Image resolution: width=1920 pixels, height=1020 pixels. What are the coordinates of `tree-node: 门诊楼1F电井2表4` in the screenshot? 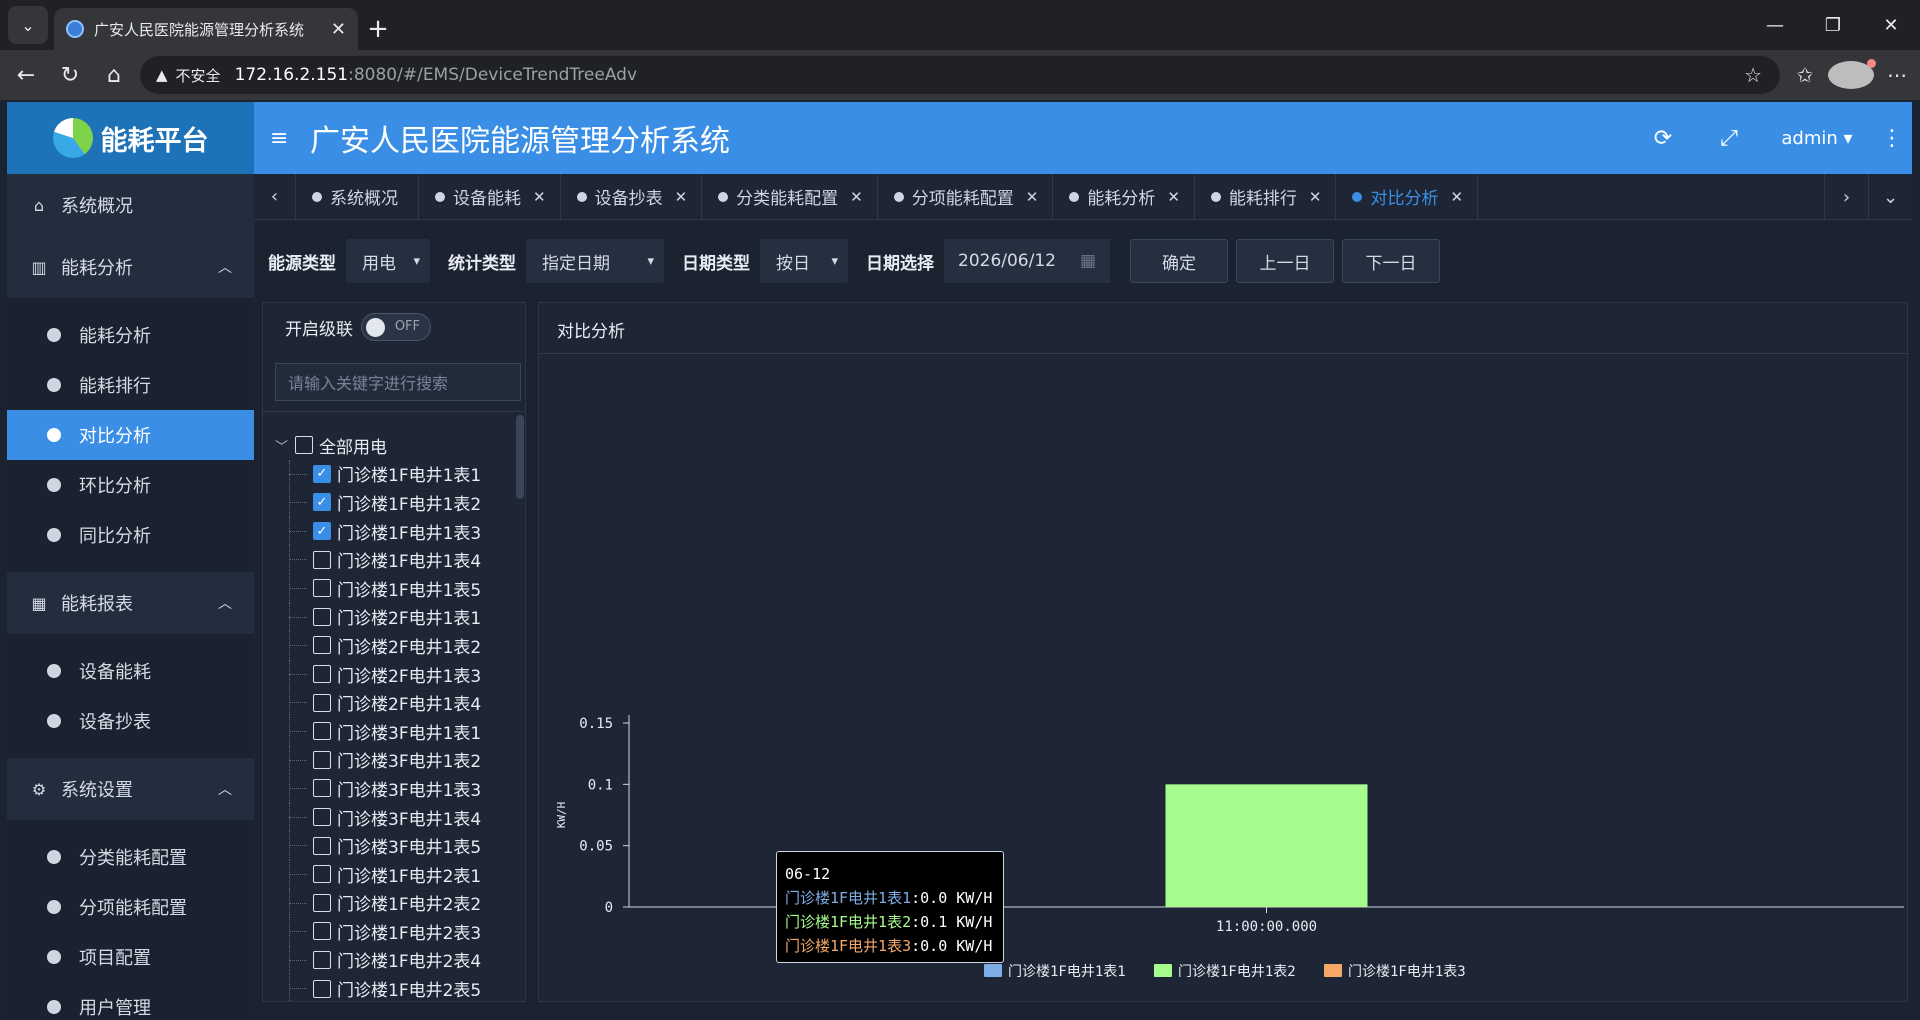 It's located at (398, 960).